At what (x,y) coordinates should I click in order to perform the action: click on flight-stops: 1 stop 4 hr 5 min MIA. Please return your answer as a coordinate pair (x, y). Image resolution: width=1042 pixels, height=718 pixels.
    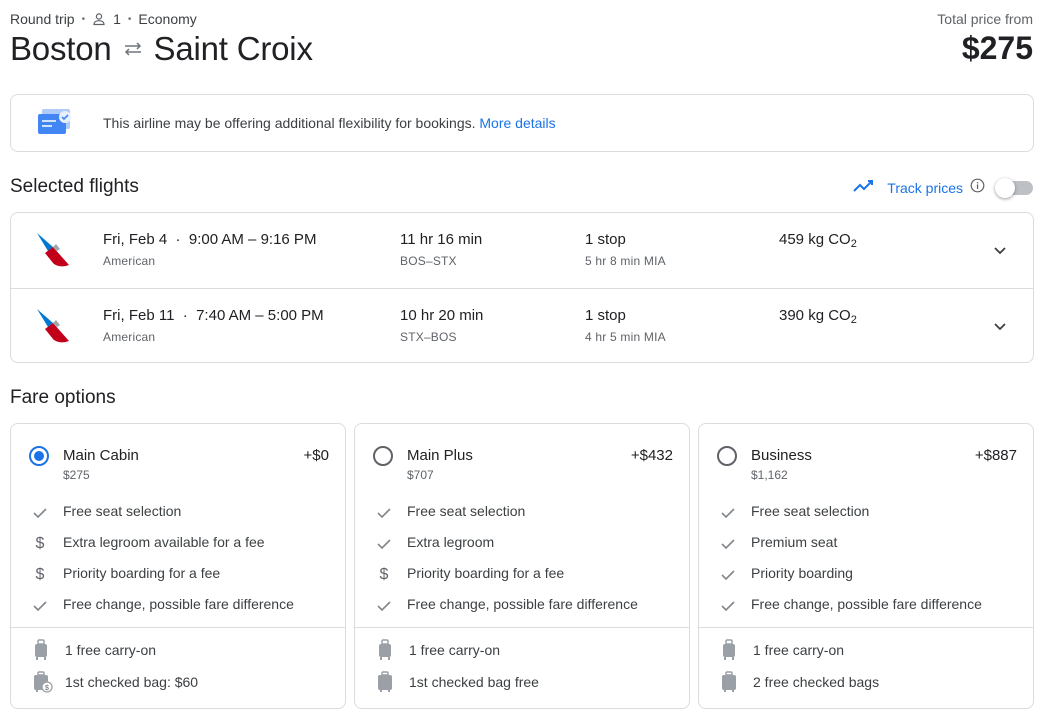
    Looking at the image, I should click on (625, 325).